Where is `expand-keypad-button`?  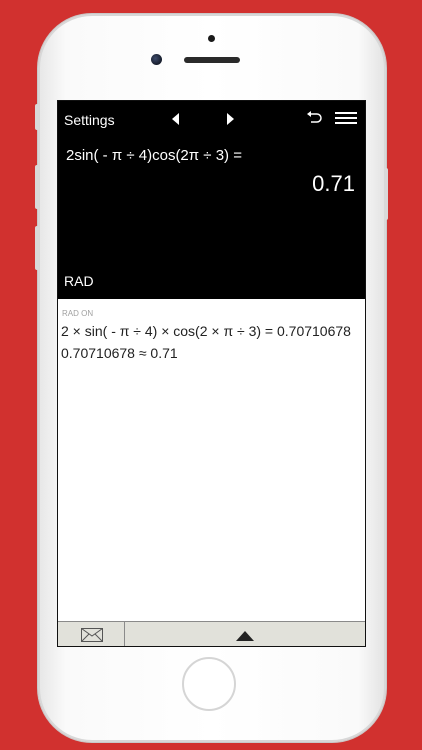 expand-keypad-button is located at coordinates (245, 634).